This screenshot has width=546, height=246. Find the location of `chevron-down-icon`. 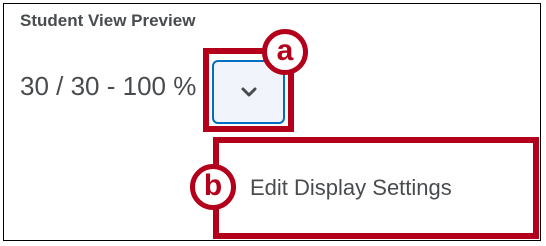

chevron-down-icon is located at coordinates (248, 92).